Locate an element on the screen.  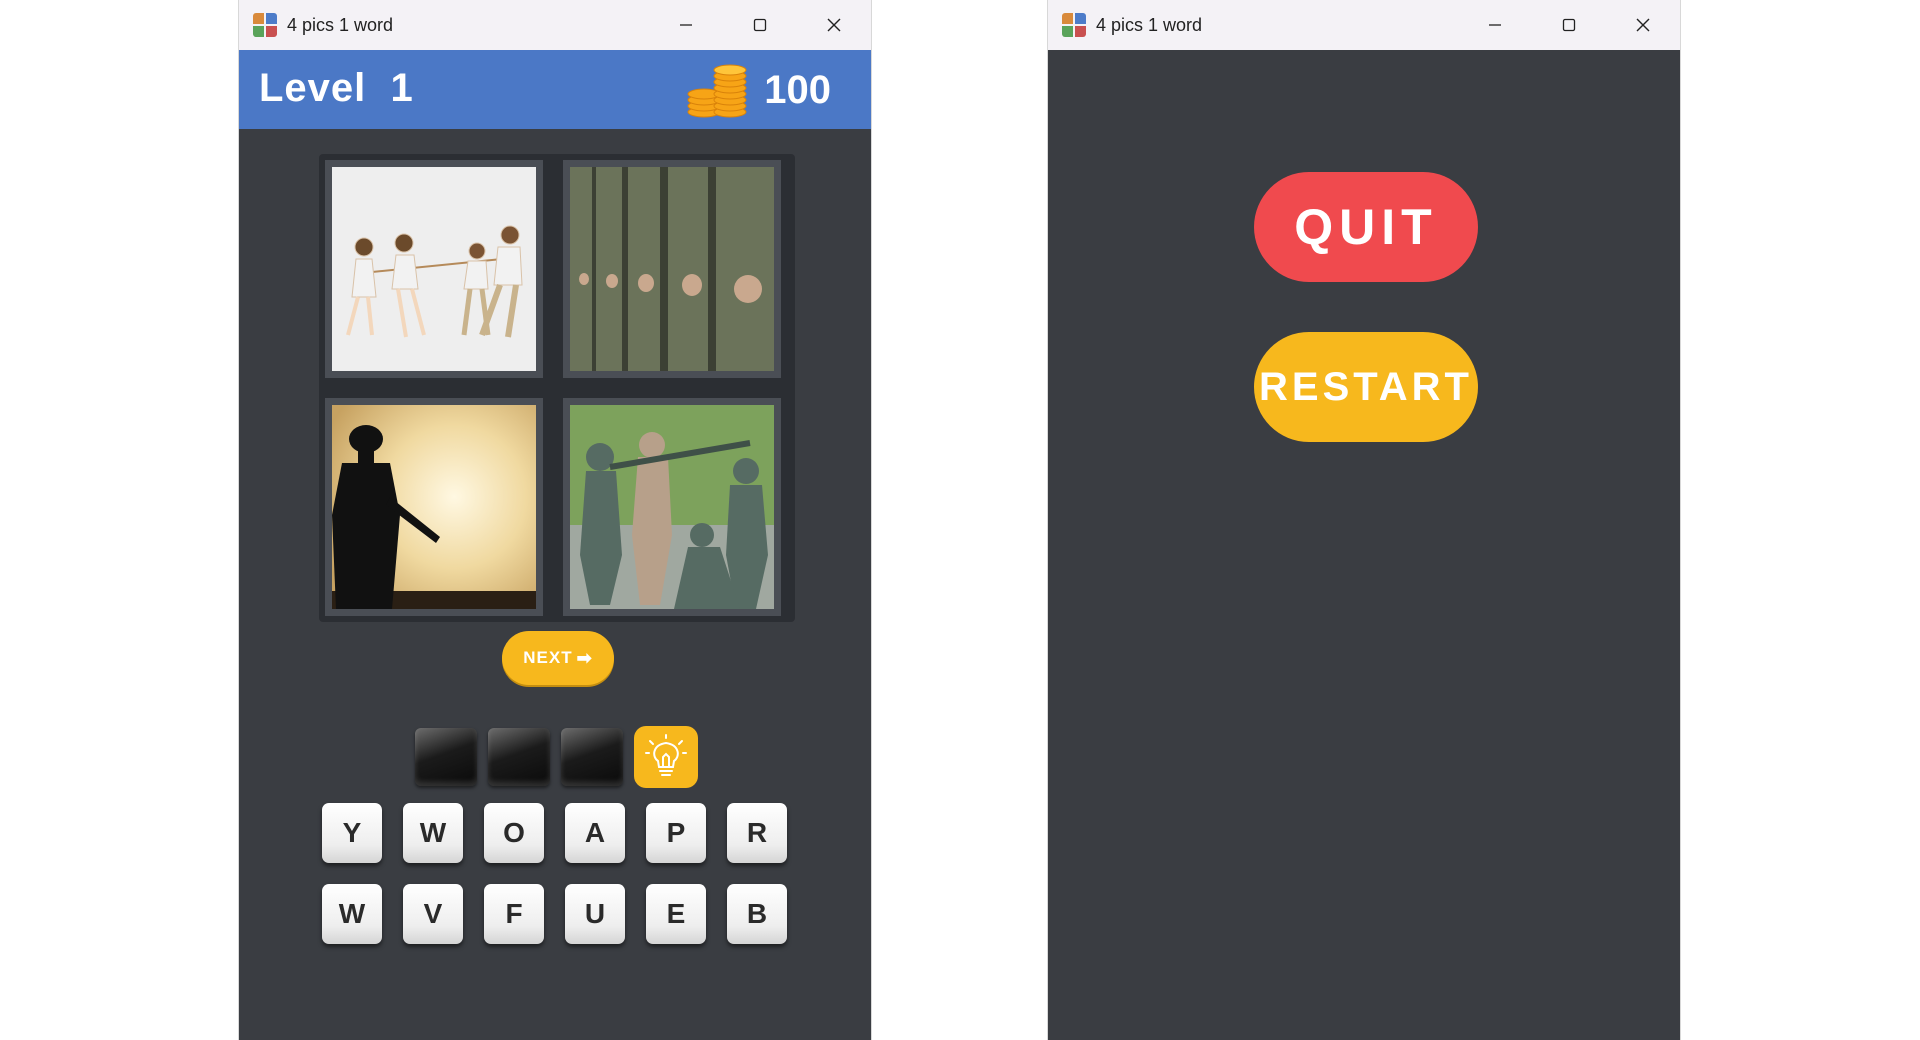
picture-grid is located at coordinates (557, 388).